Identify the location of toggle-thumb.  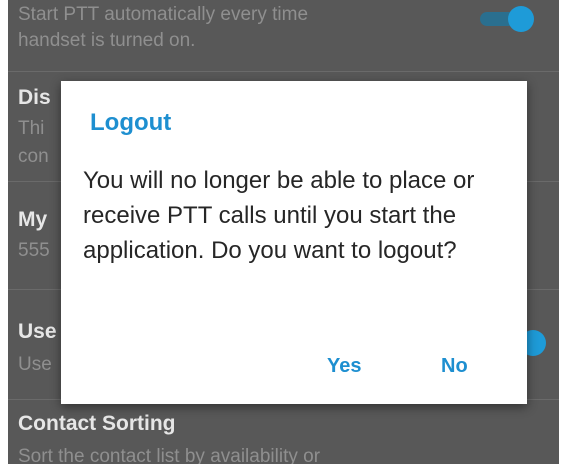
(521, 19).